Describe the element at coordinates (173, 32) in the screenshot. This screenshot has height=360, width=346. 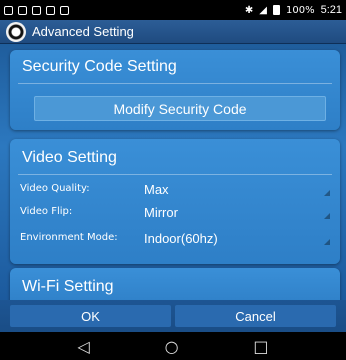
I see `app-bar: Advanced Setting` at that location.